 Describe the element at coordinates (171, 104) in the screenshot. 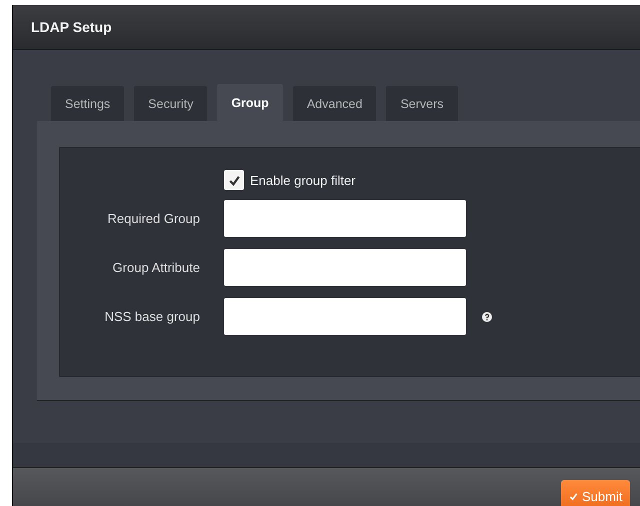

I see `tab: Security` at that location.